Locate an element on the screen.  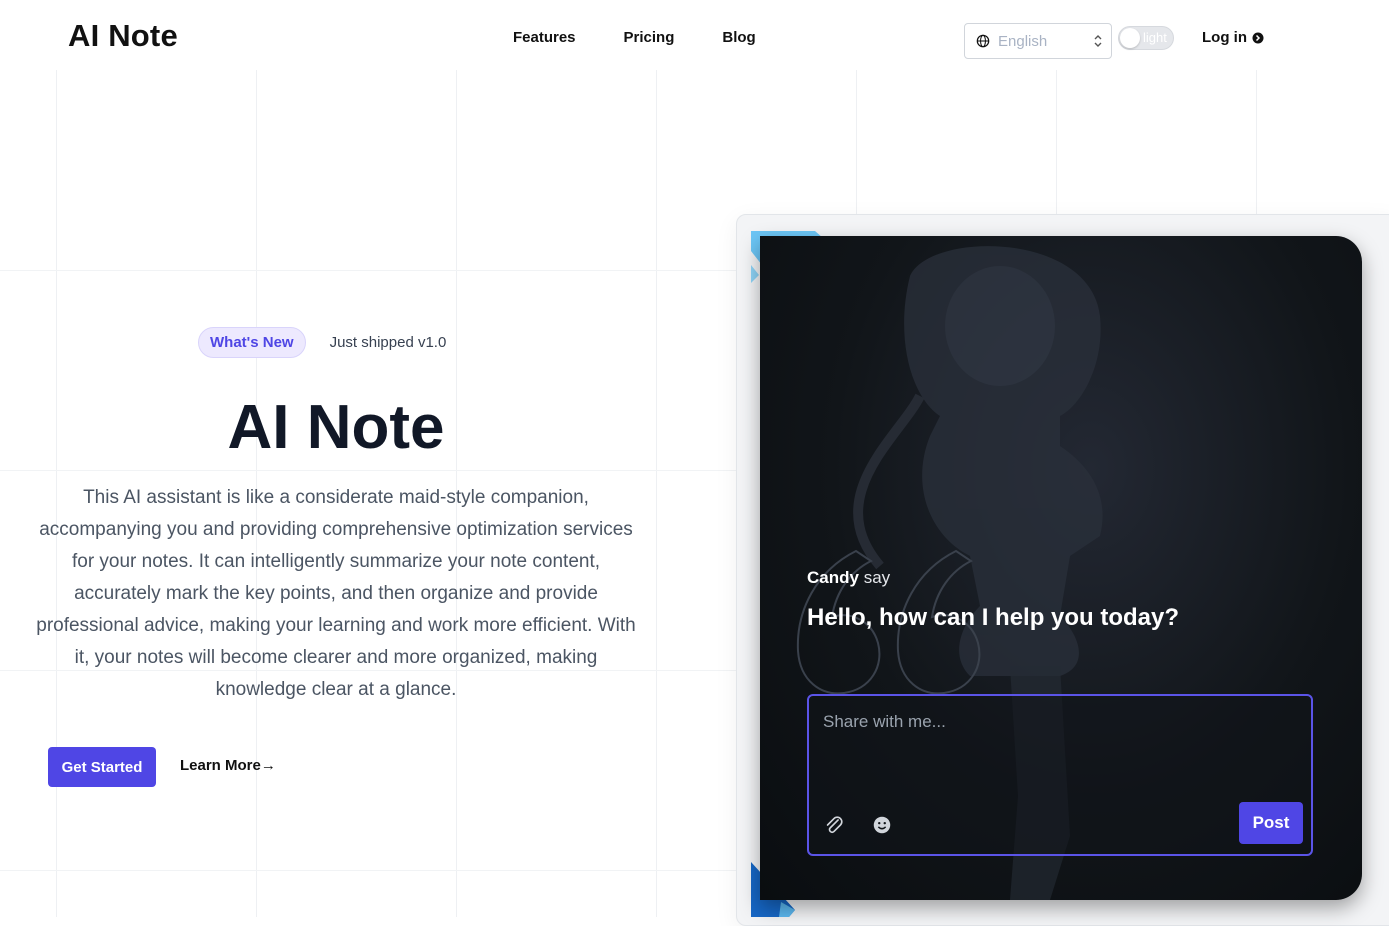
post-button: Post is located at coordinates (1271, 823).